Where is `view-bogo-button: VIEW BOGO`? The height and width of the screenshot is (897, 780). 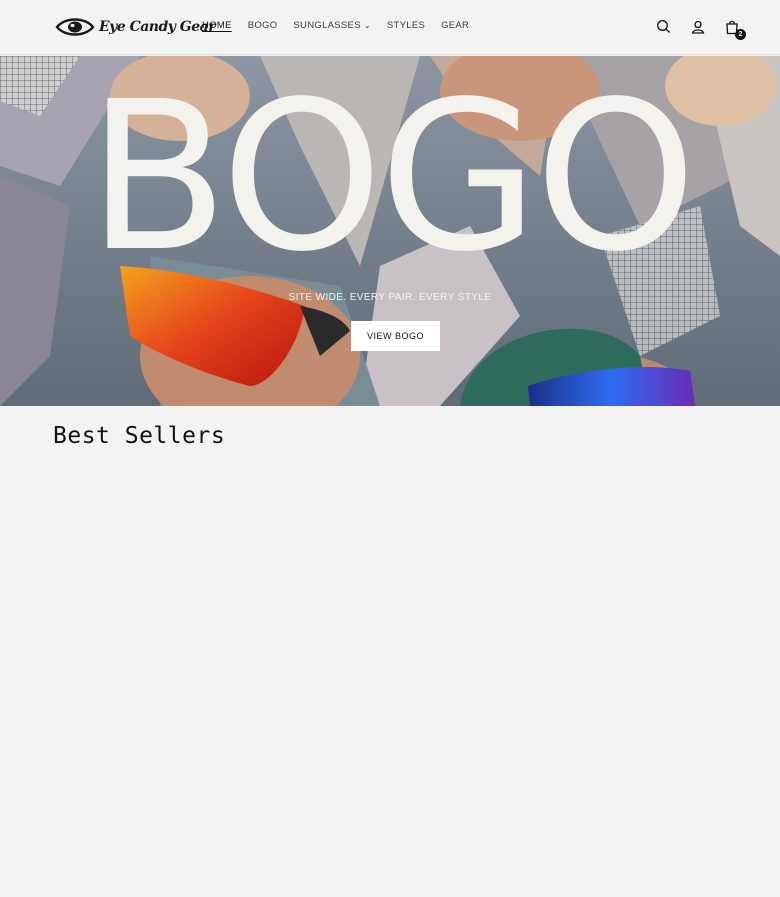 view-bogo-button: VIEW BOGO is located at coordinates (395, 336).